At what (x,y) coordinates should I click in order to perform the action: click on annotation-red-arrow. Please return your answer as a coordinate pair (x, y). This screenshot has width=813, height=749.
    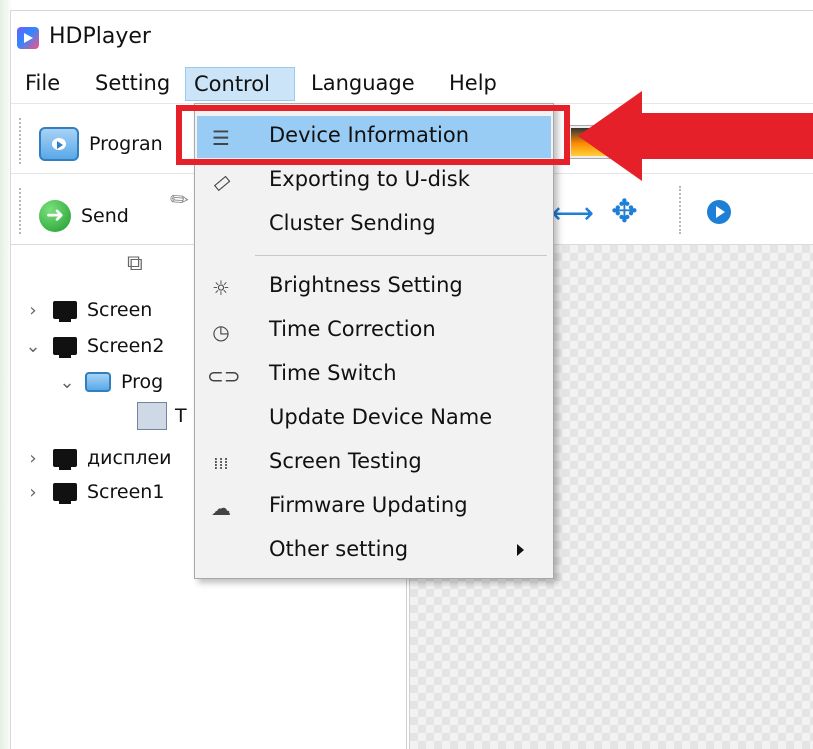
    Looking at the image, I should click on (695, 136).